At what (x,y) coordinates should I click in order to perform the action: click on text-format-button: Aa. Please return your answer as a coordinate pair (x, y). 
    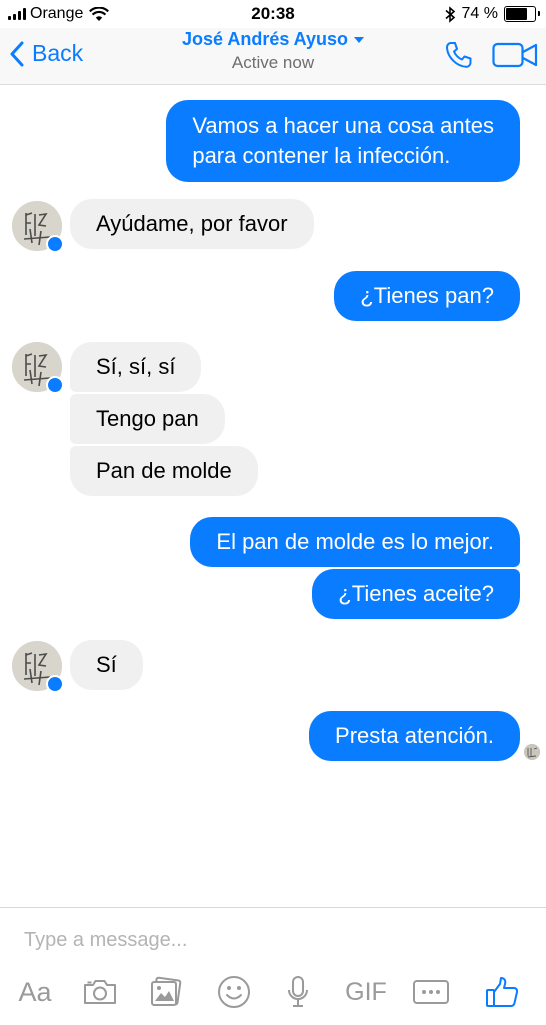
    Looking at the image, I should click on (35, 992).